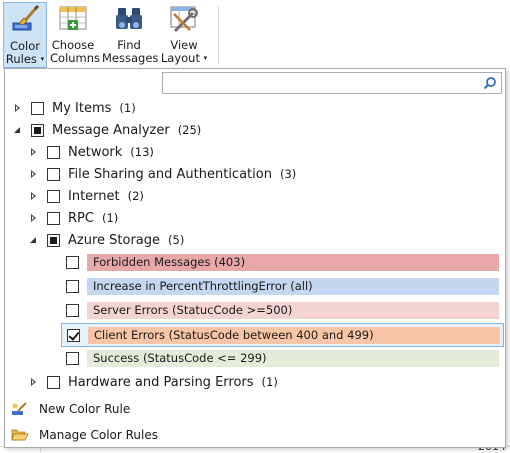 The height and width of the screenshot is (453, 510). What do you see at coordinates (53, 240) in the screenshot?
I see `azure-storage-checkbox` at bounding box center [53, 240].